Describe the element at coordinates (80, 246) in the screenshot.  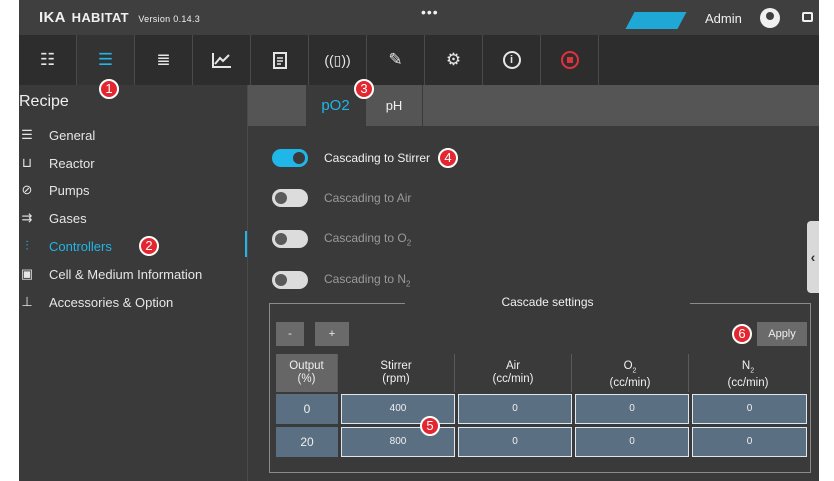
I see `sidebar-item-label: Controllers` at that location.